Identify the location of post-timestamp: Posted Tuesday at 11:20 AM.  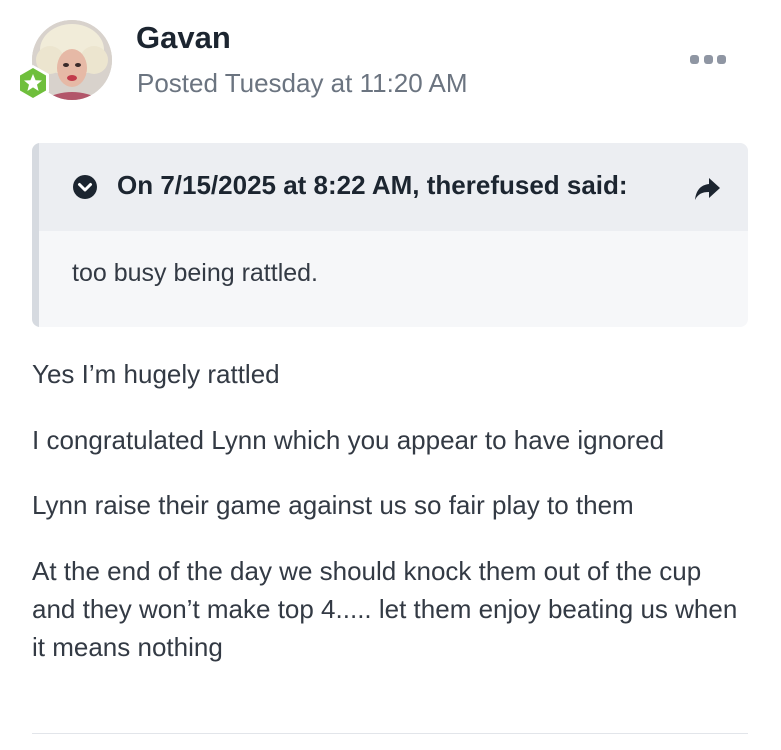
(302, 83).